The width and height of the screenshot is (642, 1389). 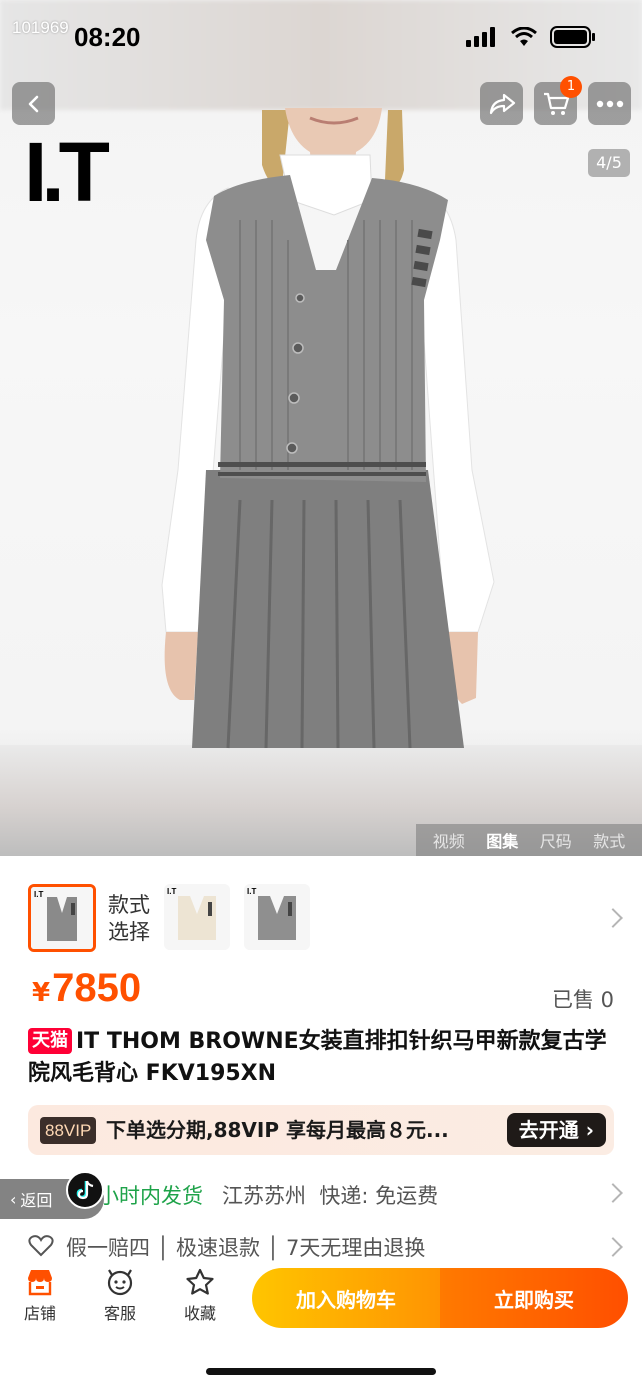 I want to click on shipping-row: 小时内发货 江苏苏州 快递: 免运费 ‹ 返回, so click(x=321, y=1194).